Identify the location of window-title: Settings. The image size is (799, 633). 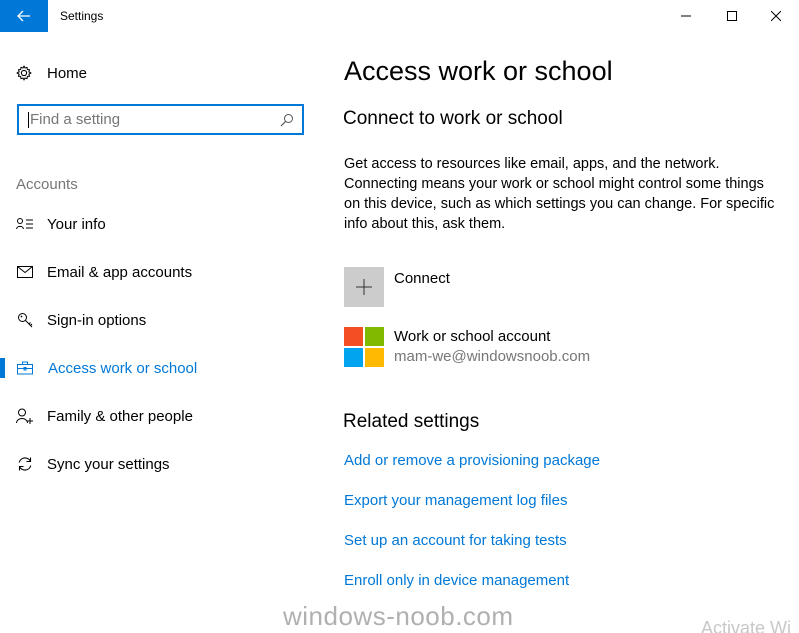
(82, 16).